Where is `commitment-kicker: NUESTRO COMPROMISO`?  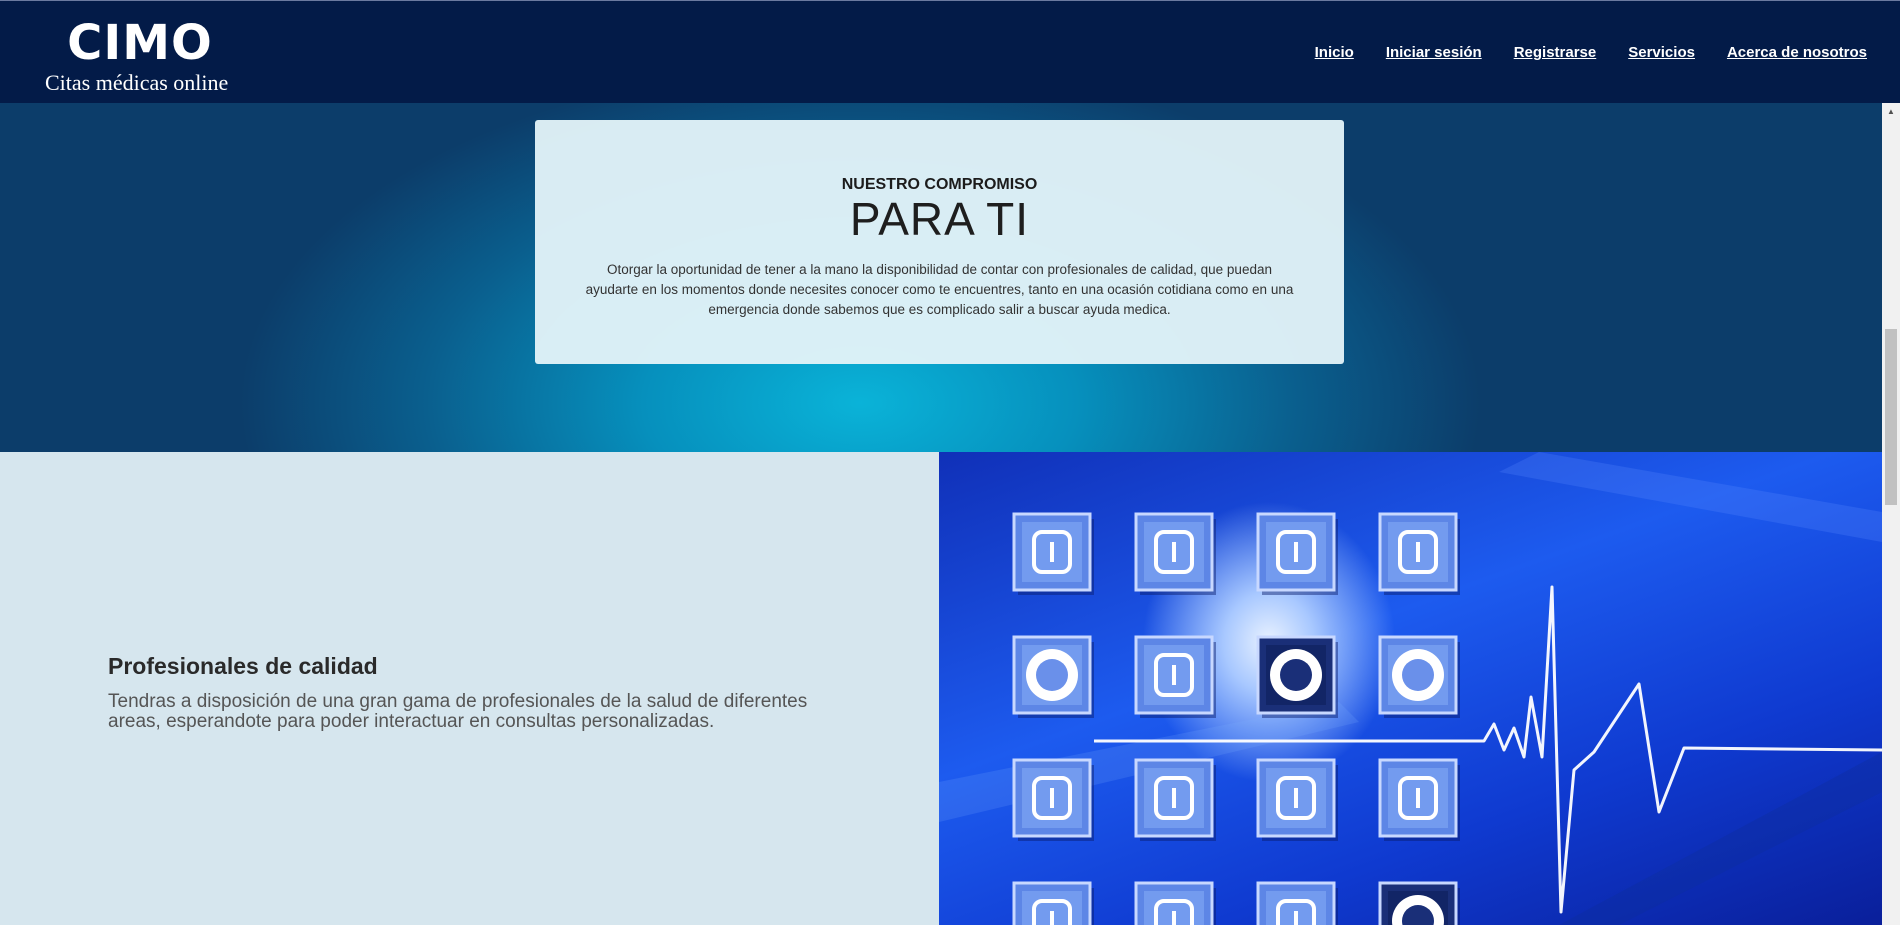
commitment-kicker: NUESTRO COMPROMISO is located at coordinates (939, 184).